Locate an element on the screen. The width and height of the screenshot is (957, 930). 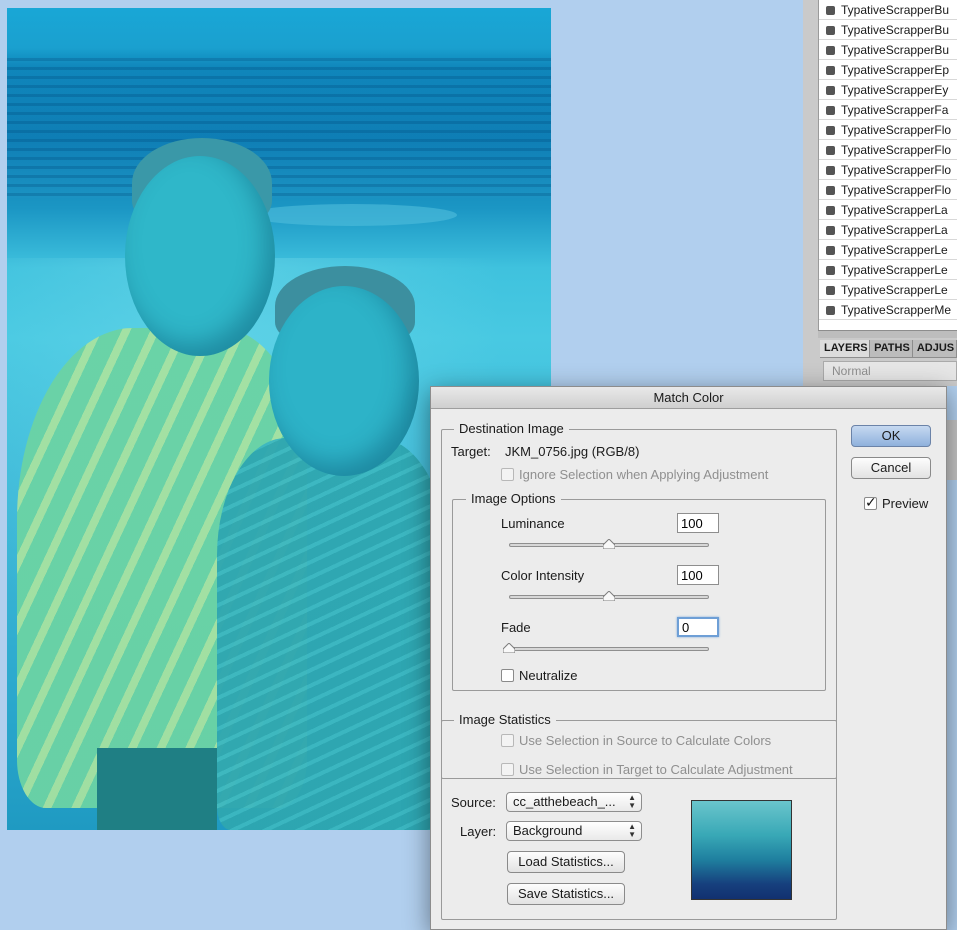
neutralize-label: Neutralize is located at coordinates (548, 675).